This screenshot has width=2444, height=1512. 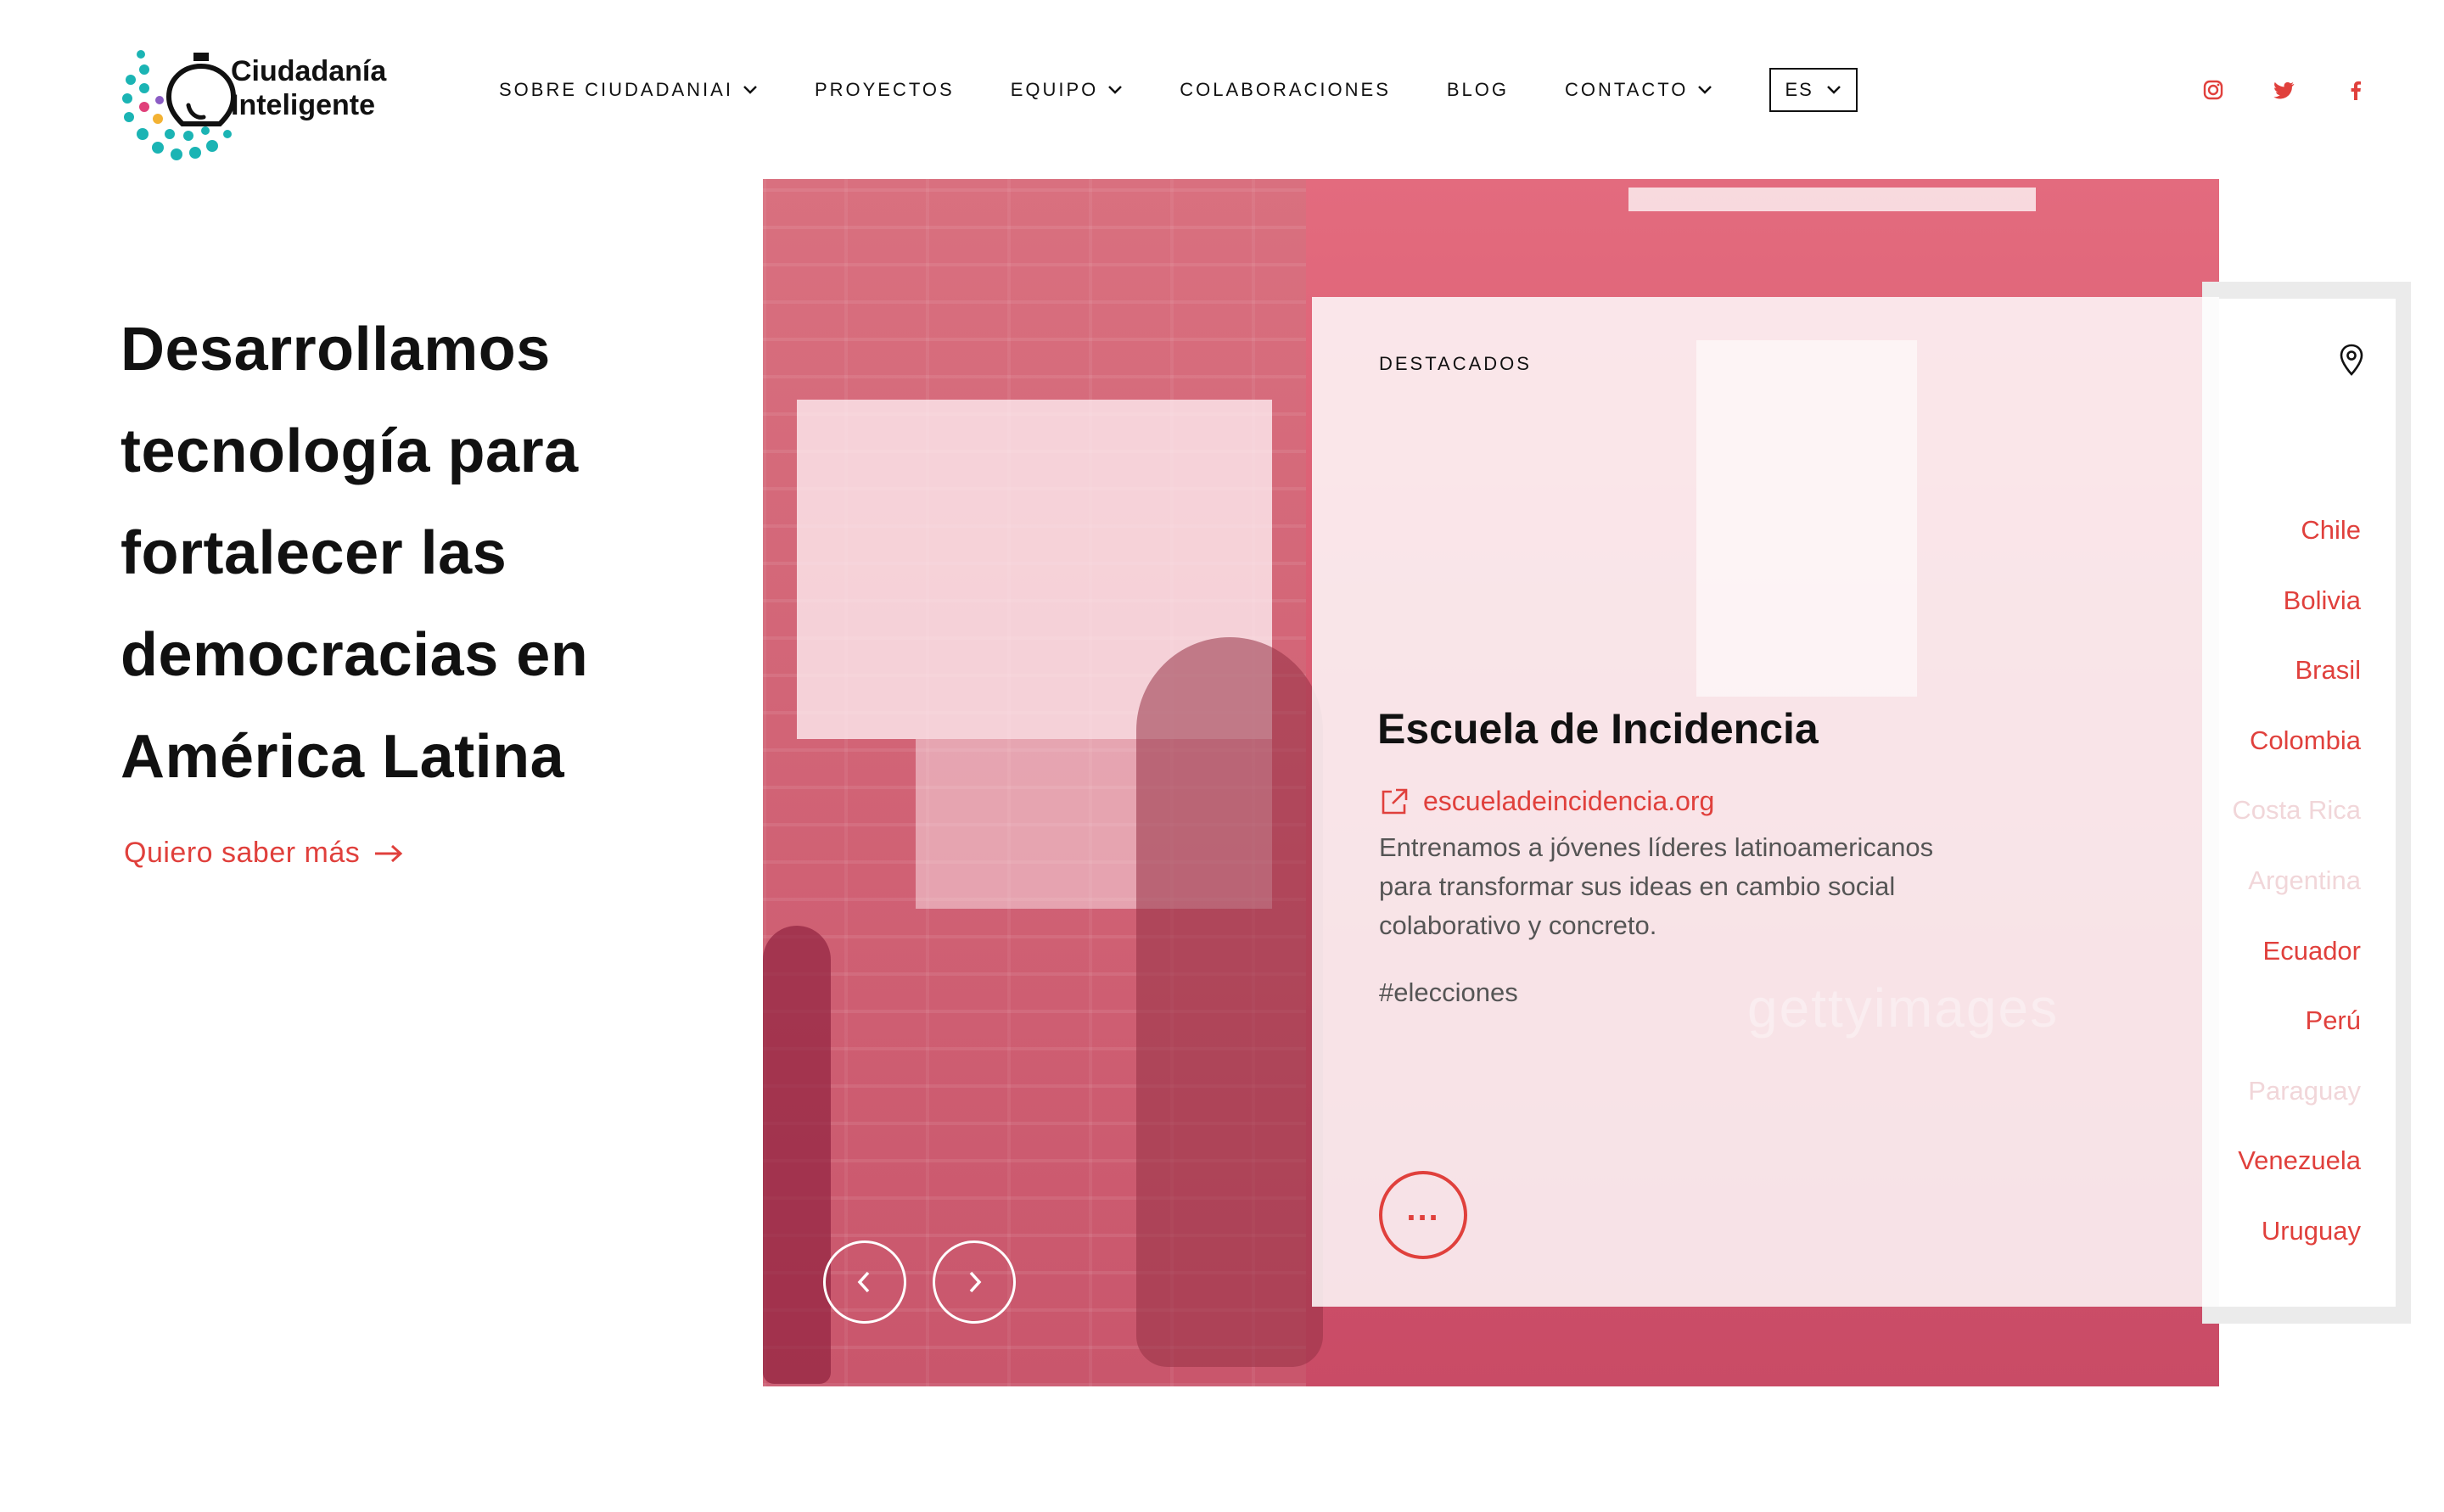 I want to click on hero-cta-label: Quiero saber más, so click(x=242, y=853).